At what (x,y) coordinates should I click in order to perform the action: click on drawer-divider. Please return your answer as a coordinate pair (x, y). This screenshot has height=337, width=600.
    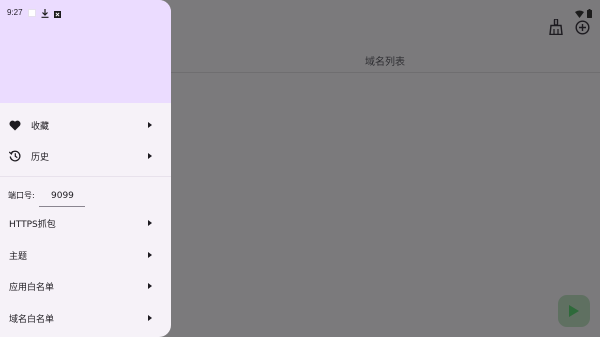
    Looking at the image, I should click on (85, 176).